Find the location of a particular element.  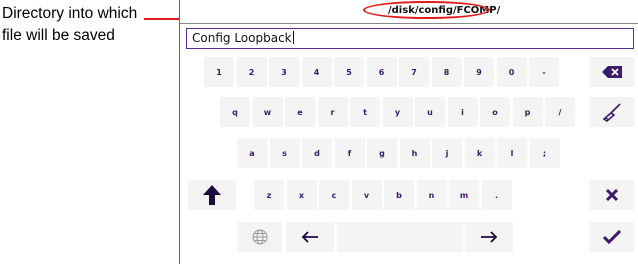

key-g: g is located at coordinates (382, 153).